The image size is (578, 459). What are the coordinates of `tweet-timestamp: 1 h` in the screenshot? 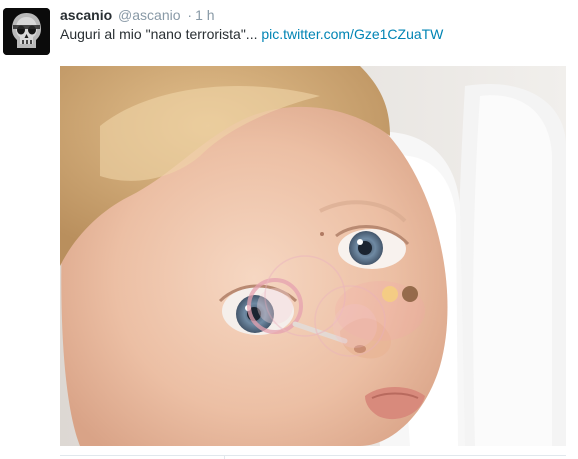 It's located at (204, 15).